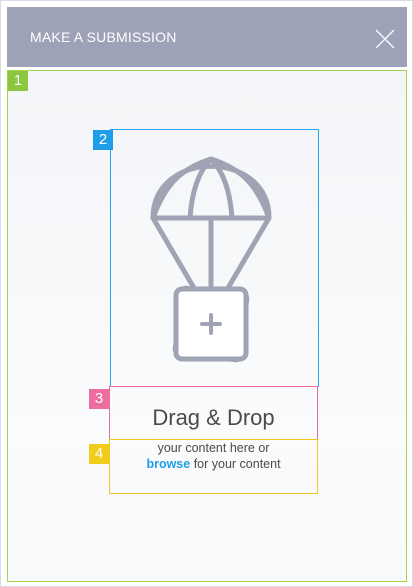  I want to click on upload-hint-suffix: for your content, so click(235, 464).